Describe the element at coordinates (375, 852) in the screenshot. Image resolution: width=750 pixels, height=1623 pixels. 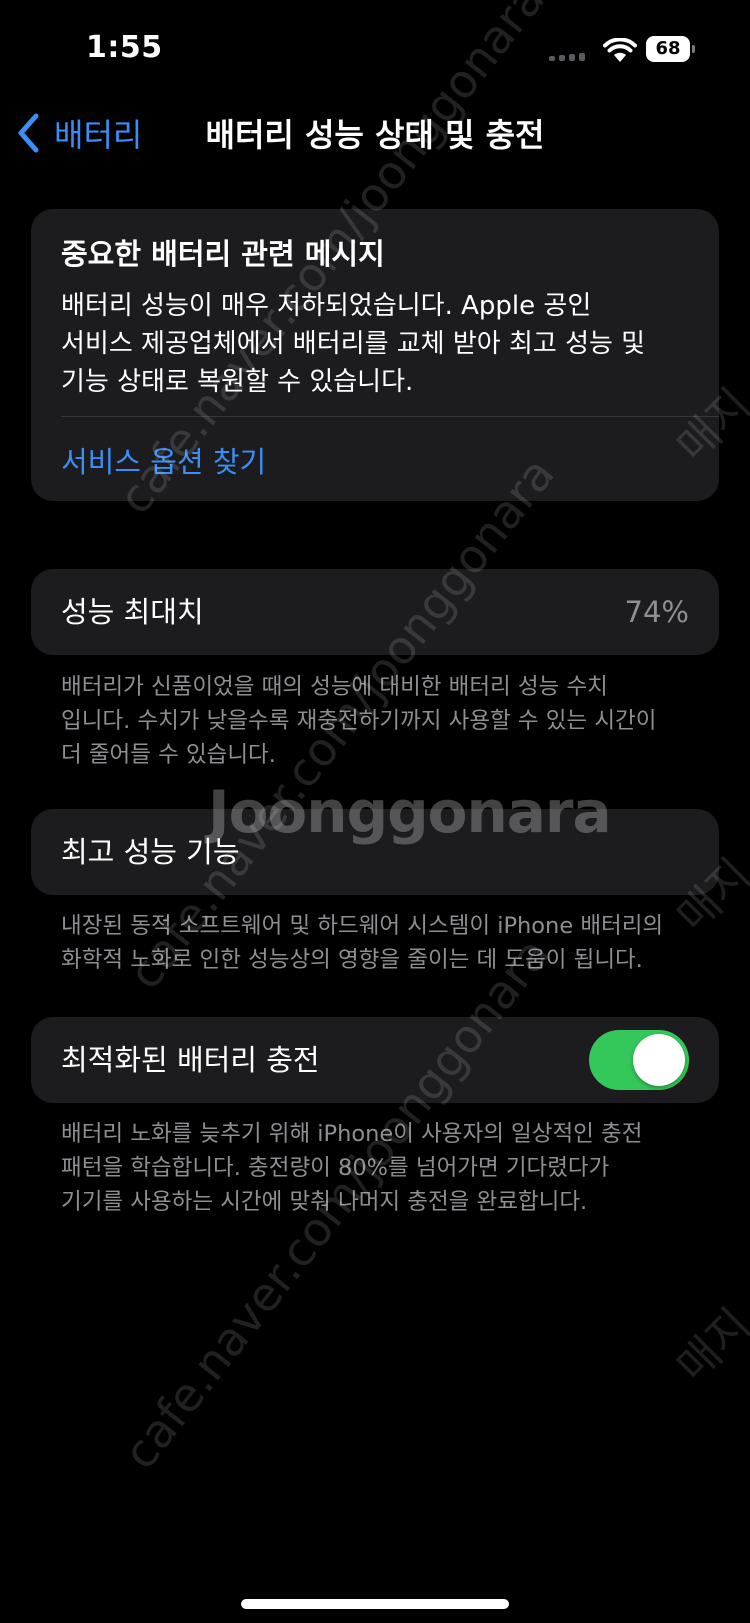
I see `peak-performance-row: 최고 성능 기능` at that location.